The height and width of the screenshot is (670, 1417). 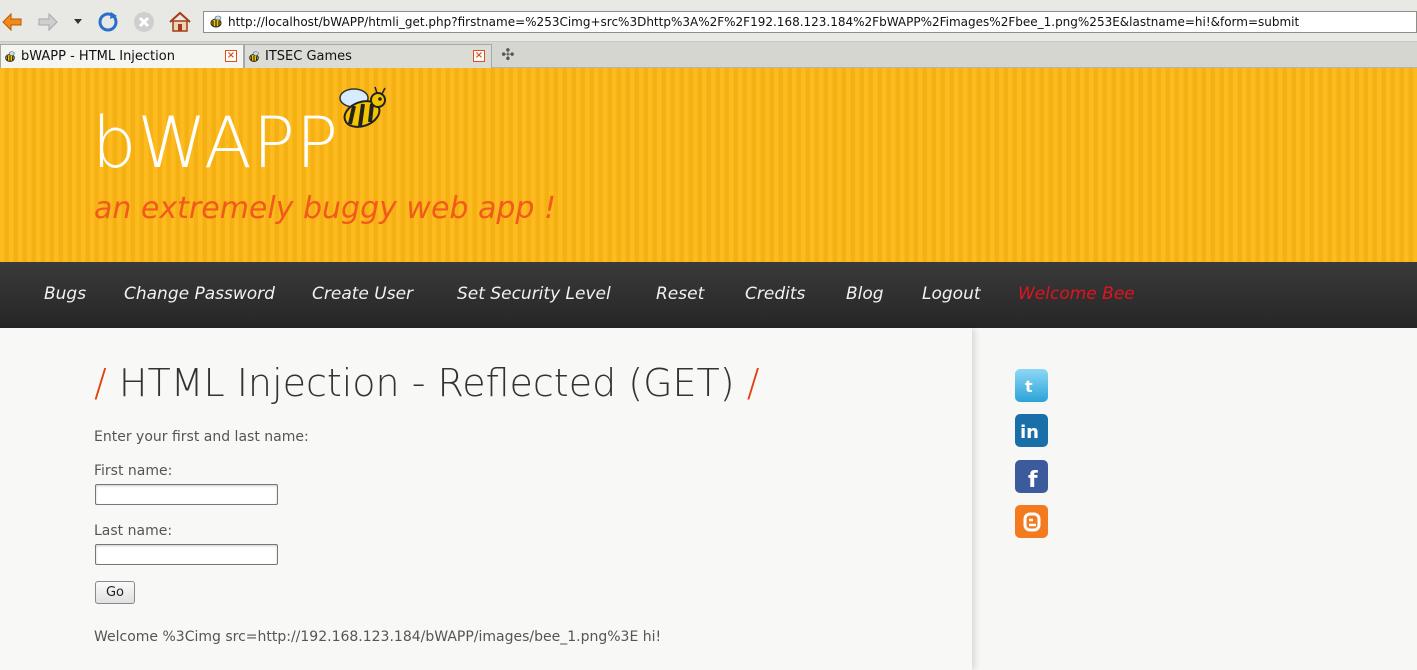 I want to click on home-icon, so click(x=180, y=22).